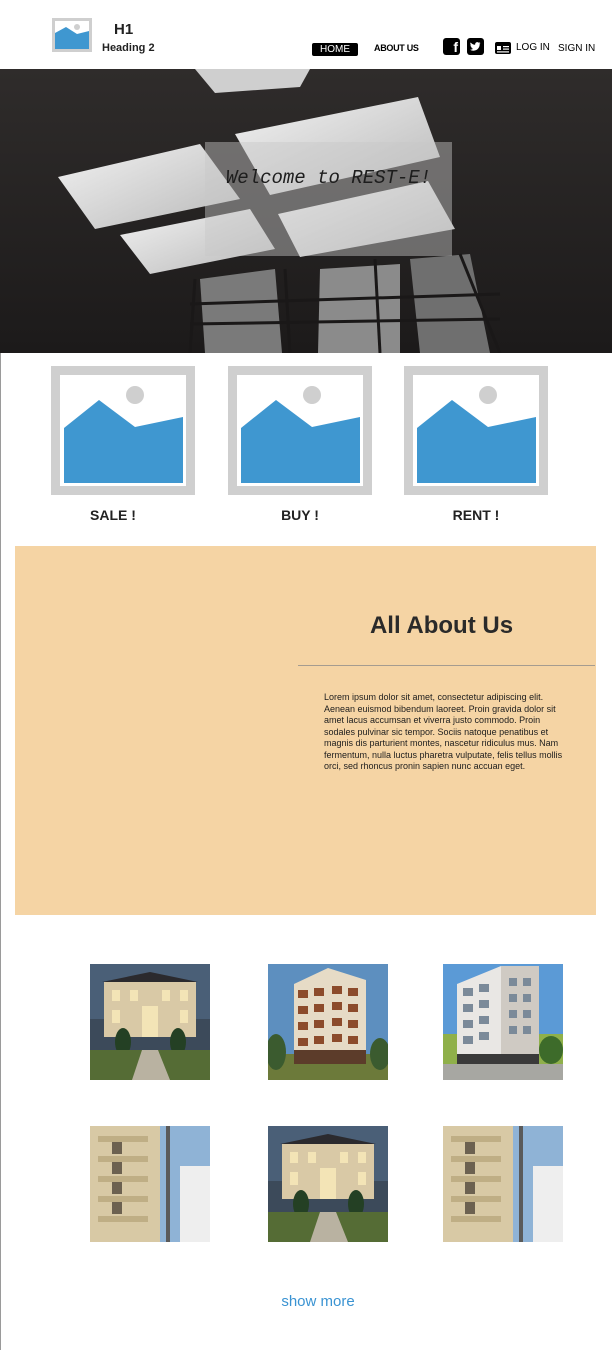  Describe the element at coordinates (441, 625) in the screenshot. I see `about-title: All About Us` at that location.